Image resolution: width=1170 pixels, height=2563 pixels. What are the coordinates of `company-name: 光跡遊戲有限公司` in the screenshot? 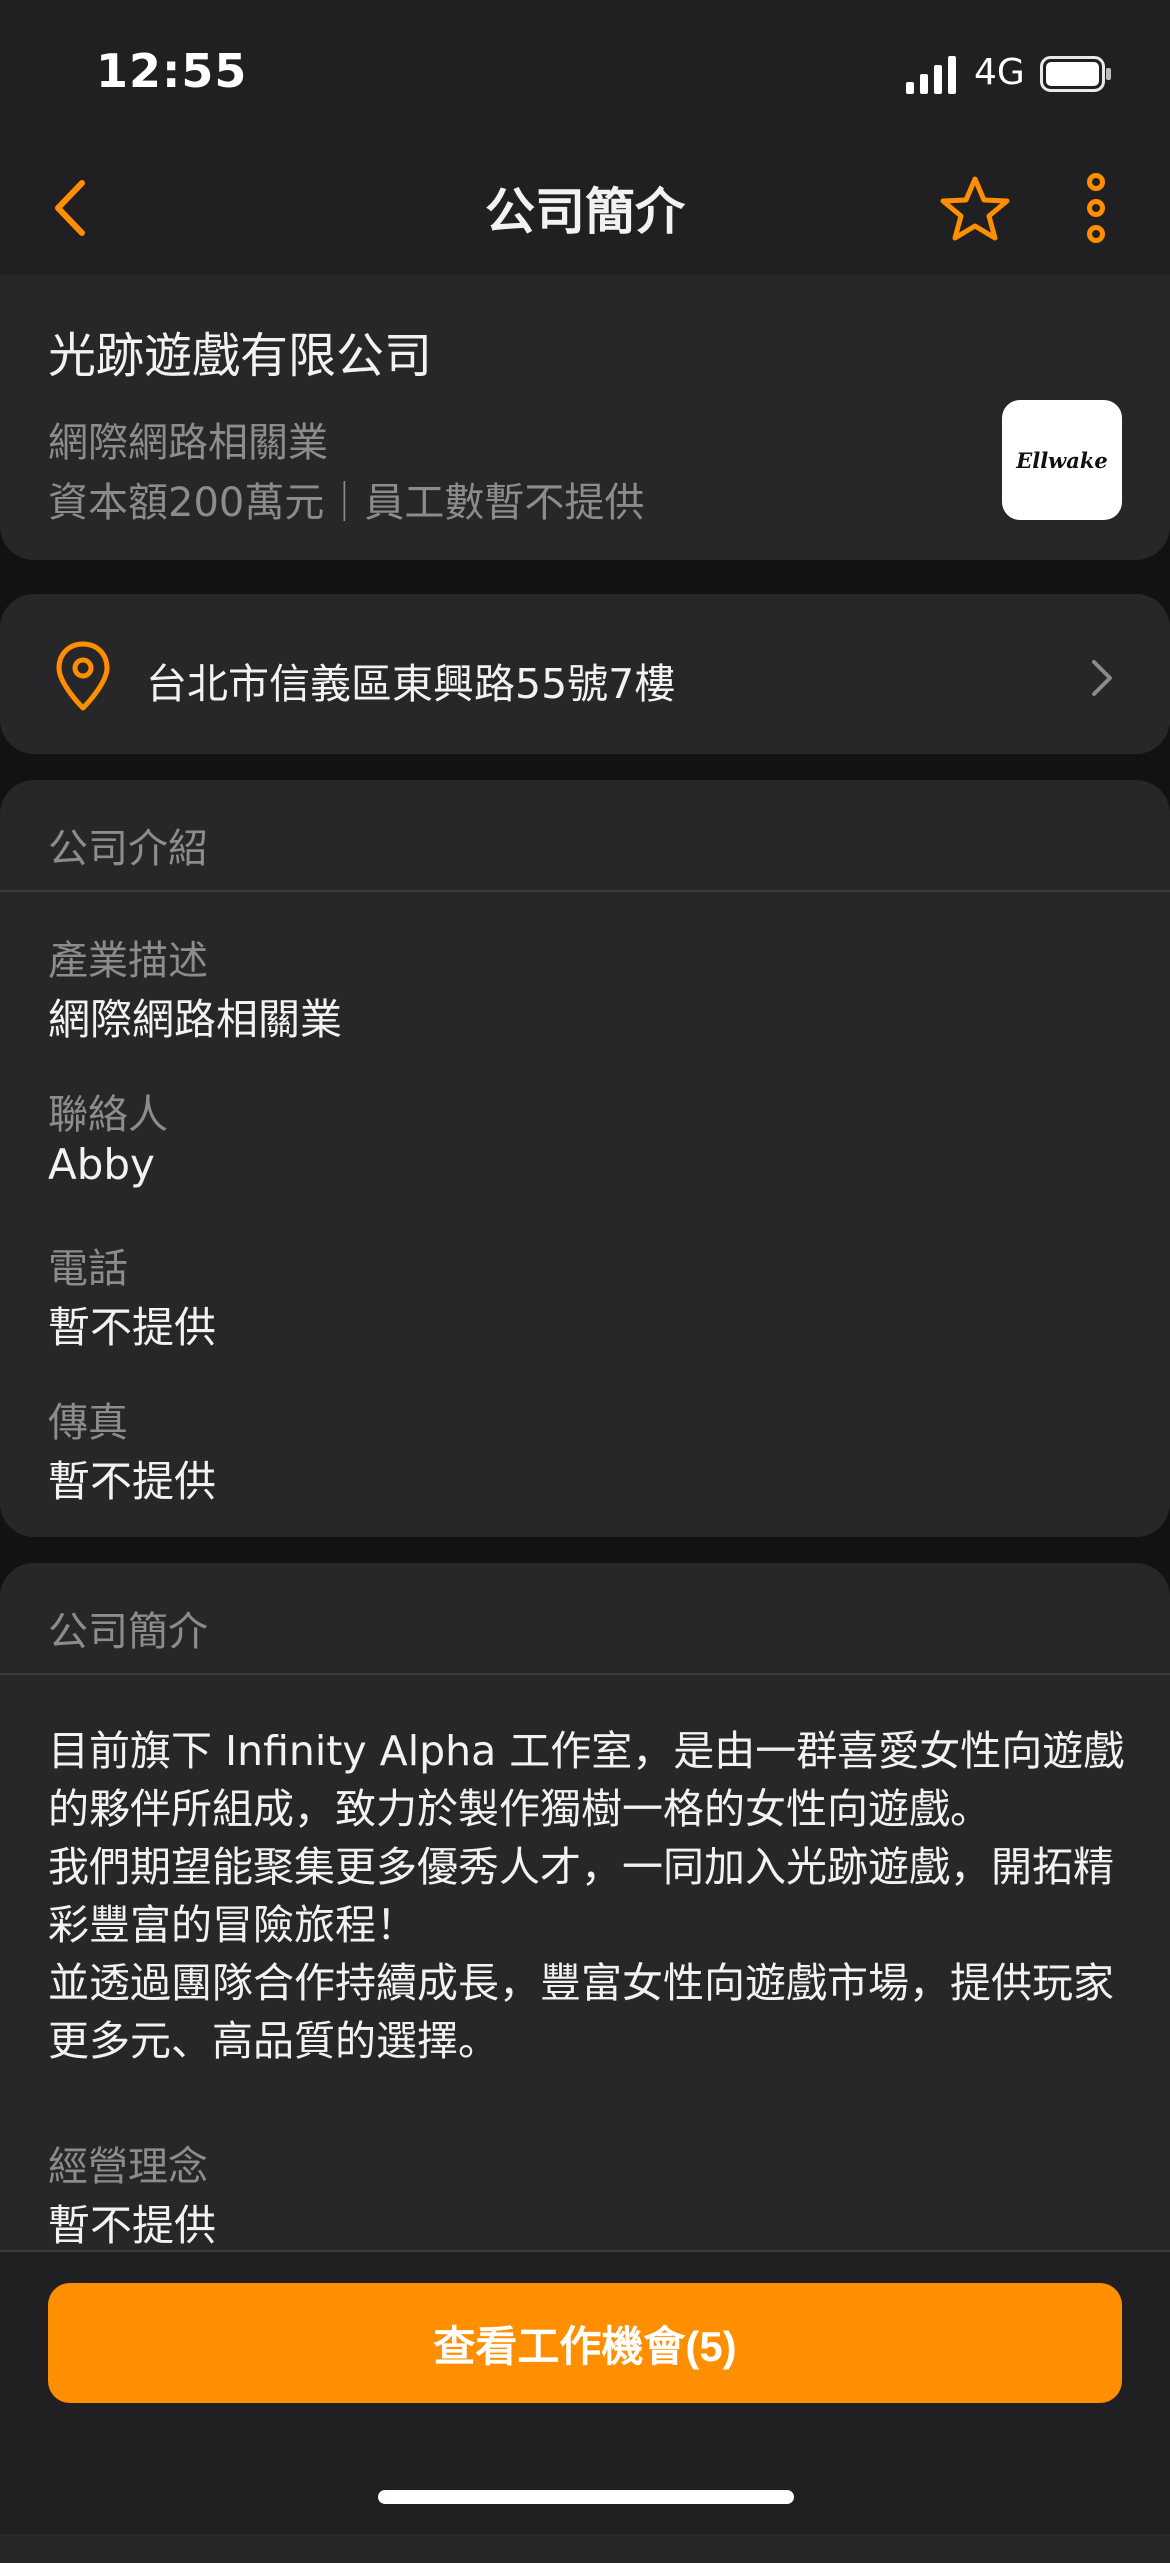 It's located at (240, 356).